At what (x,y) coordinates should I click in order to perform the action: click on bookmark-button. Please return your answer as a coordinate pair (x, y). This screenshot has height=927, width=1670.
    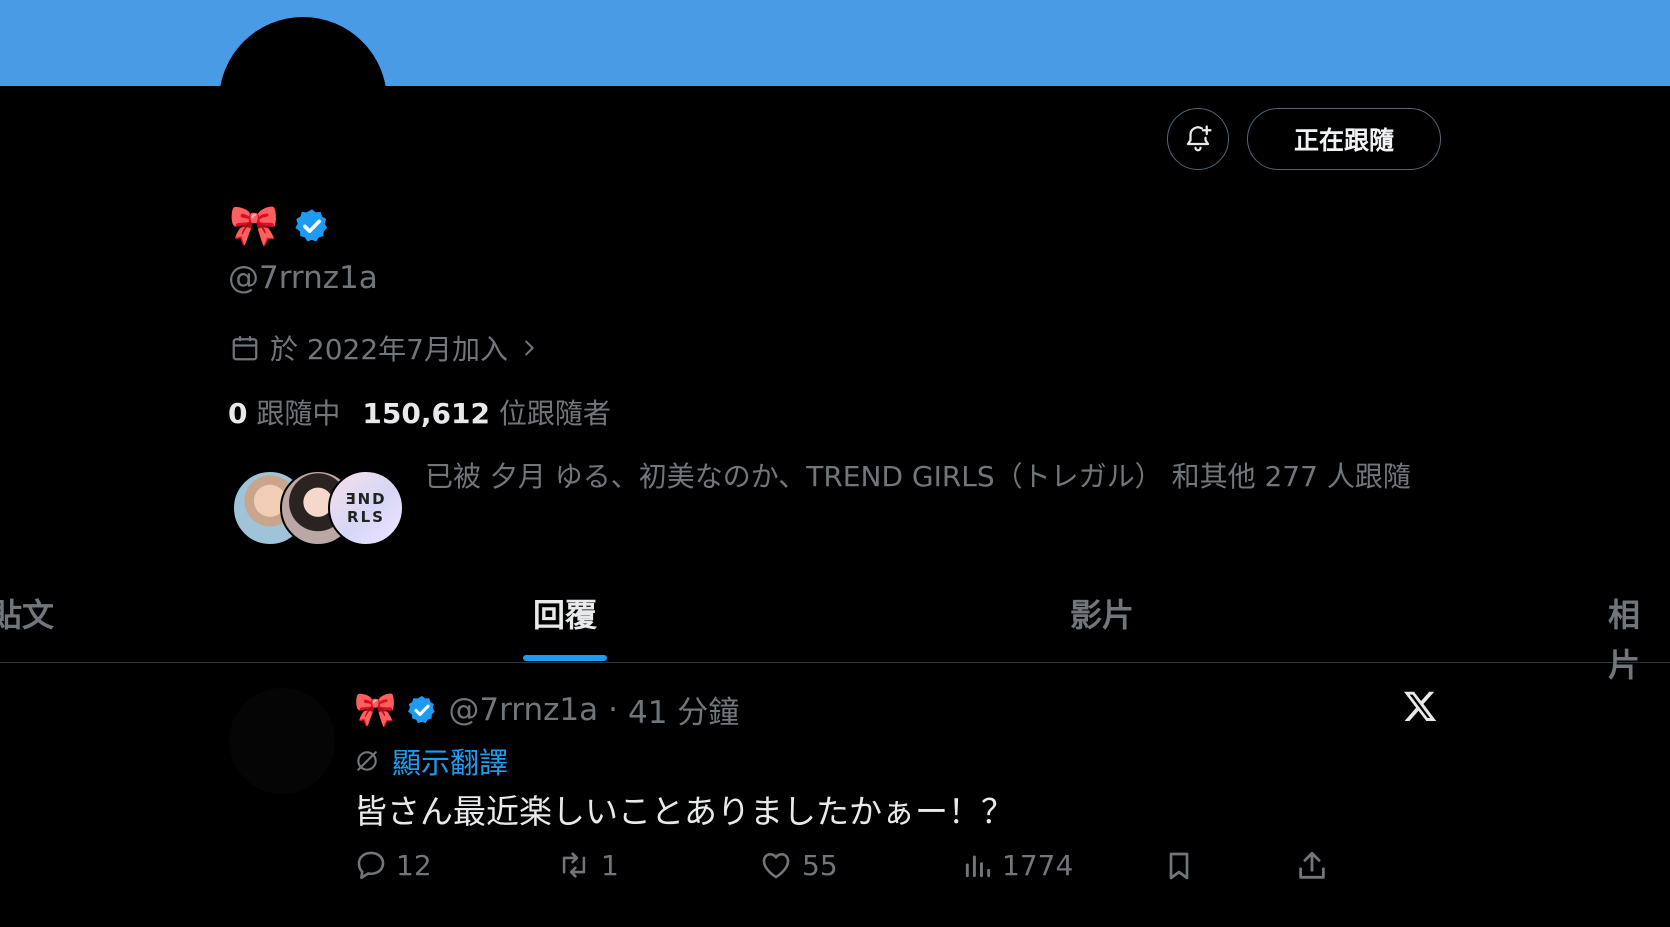
    Looking at the image, I should click on (1179, 866).